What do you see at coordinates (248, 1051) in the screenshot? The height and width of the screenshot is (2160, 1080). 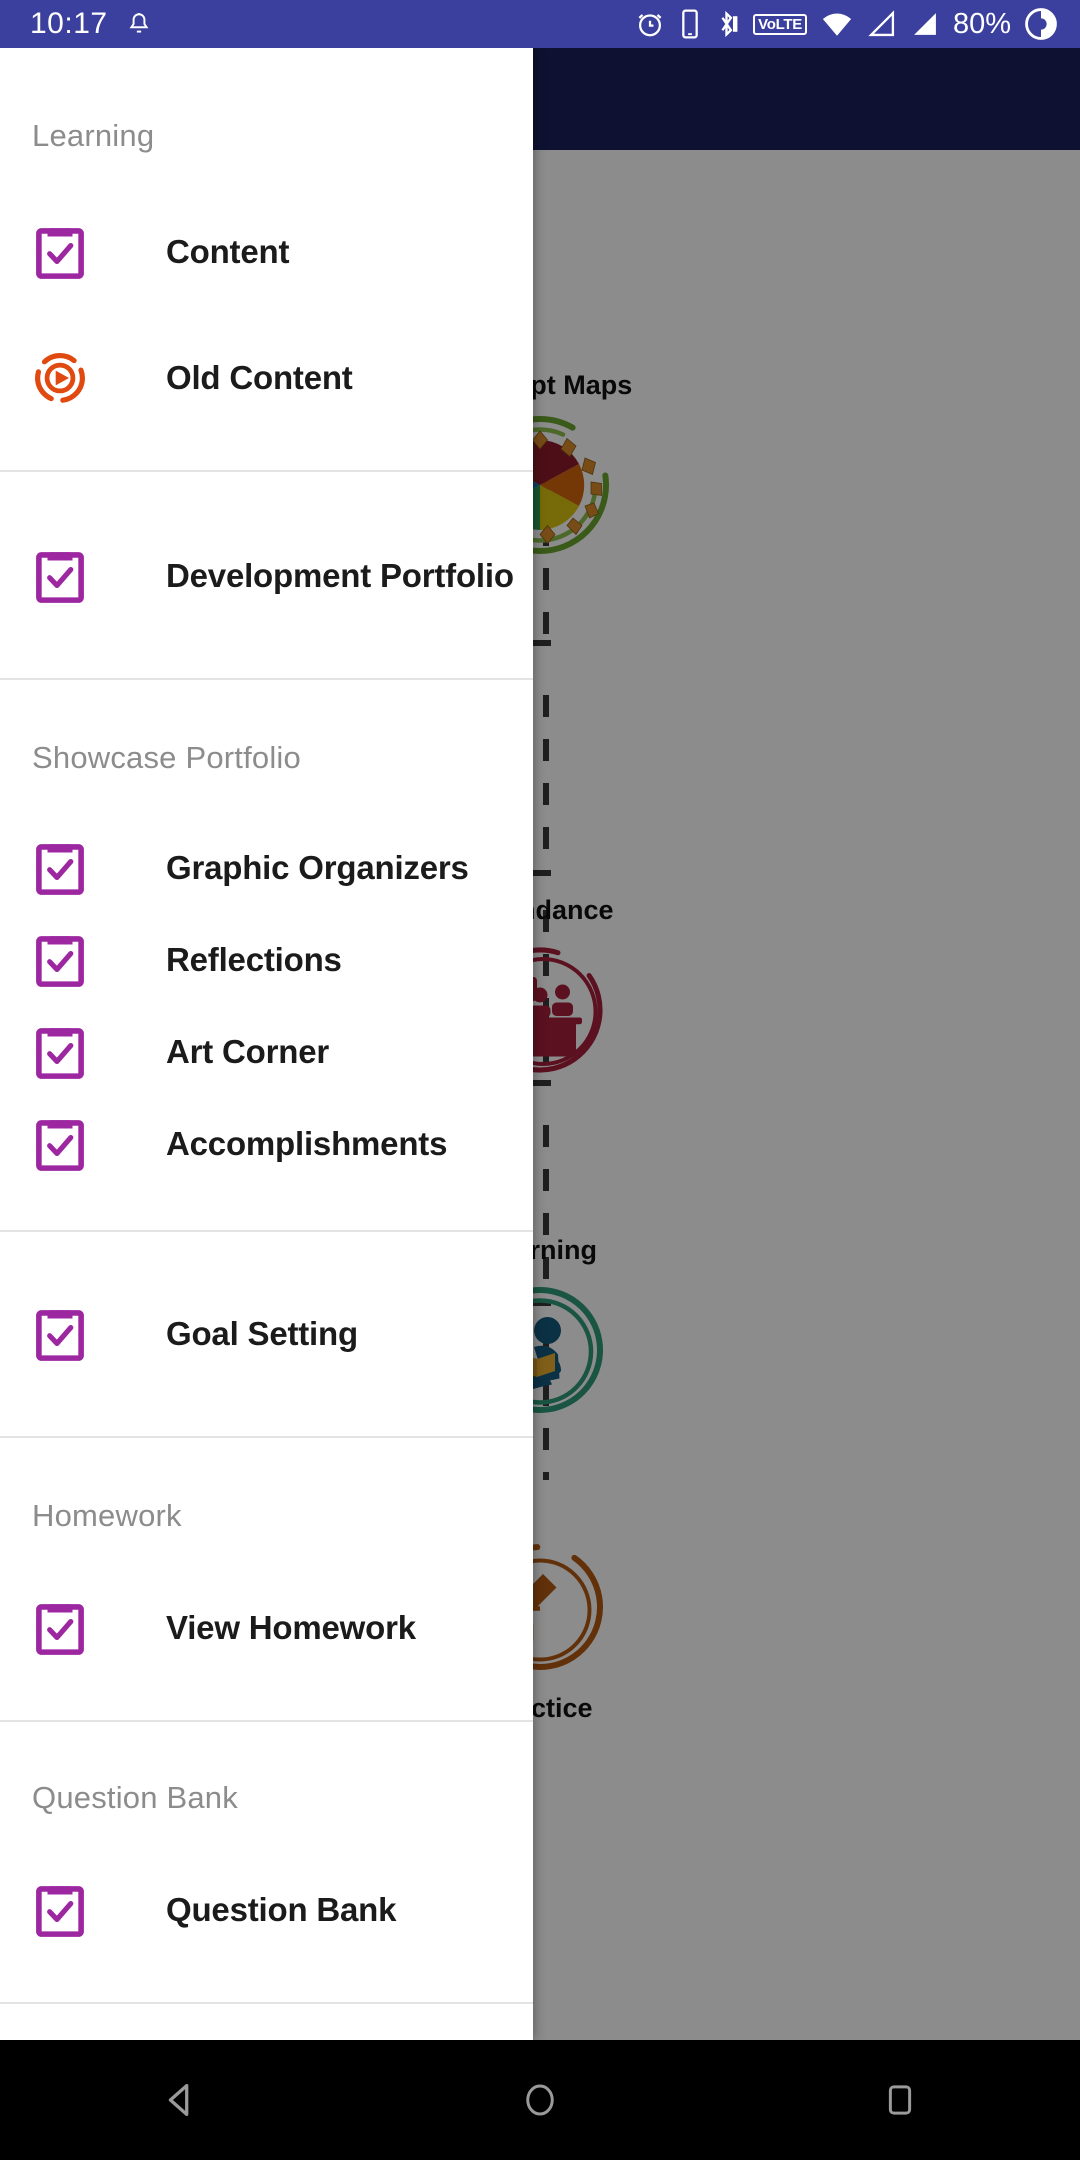 I see `drawer-item-label: Art Corner` at bounding box center [248, 1051].